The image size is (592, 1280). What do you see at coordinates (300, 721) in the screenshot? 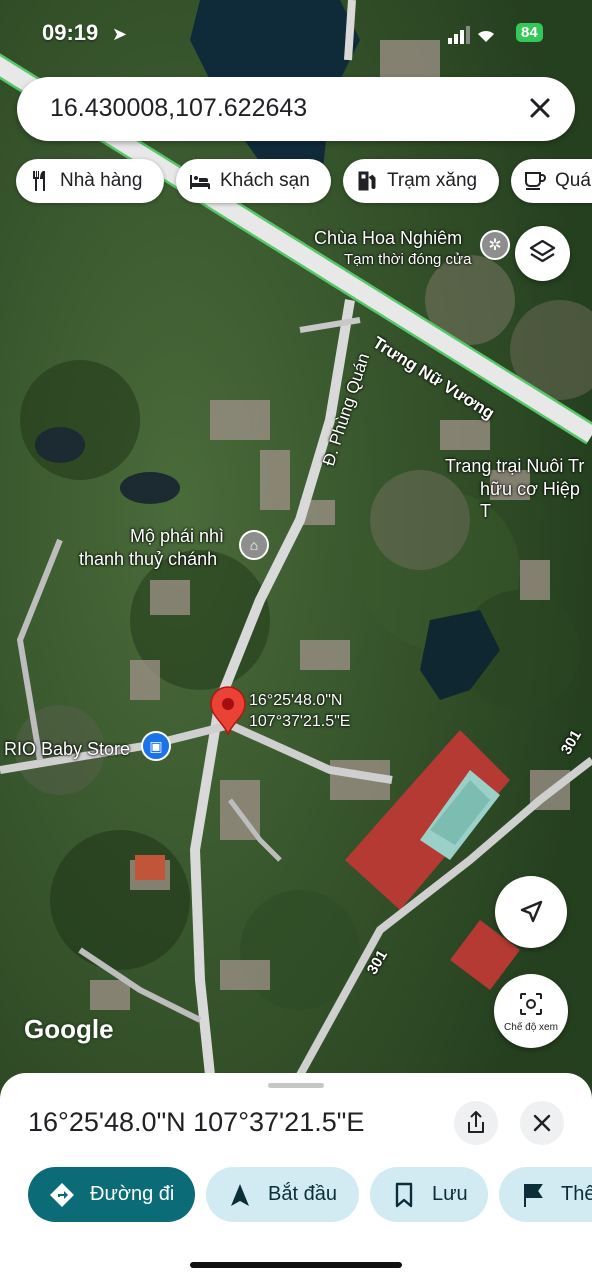
I see `pin-longitude: 107°37'21.5"E` at bounding box center [300, 721].